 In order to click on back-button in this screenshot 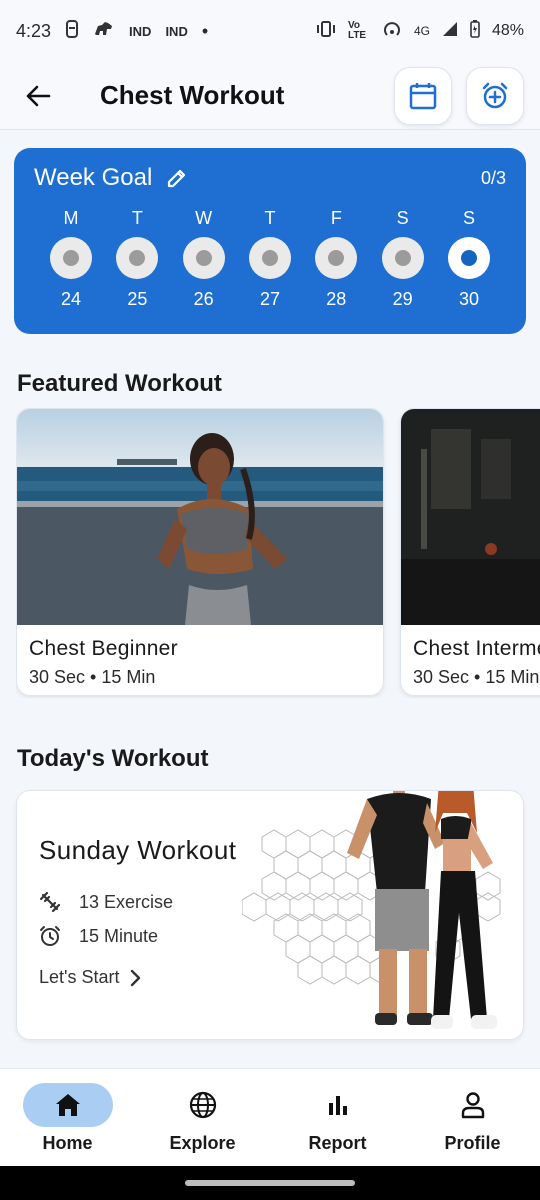, I will do `click(38, 96)`.